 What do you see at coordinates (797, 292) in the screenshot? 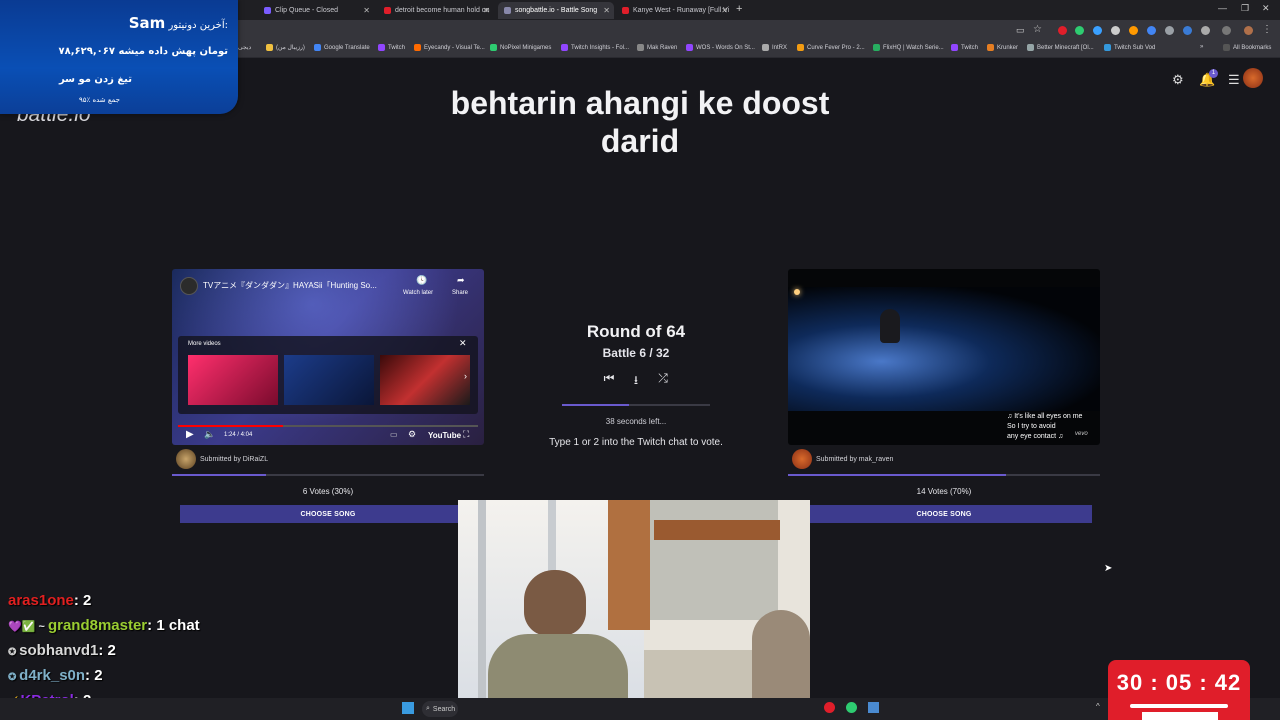
I see `light-spot` at bounding box center [797, 292].